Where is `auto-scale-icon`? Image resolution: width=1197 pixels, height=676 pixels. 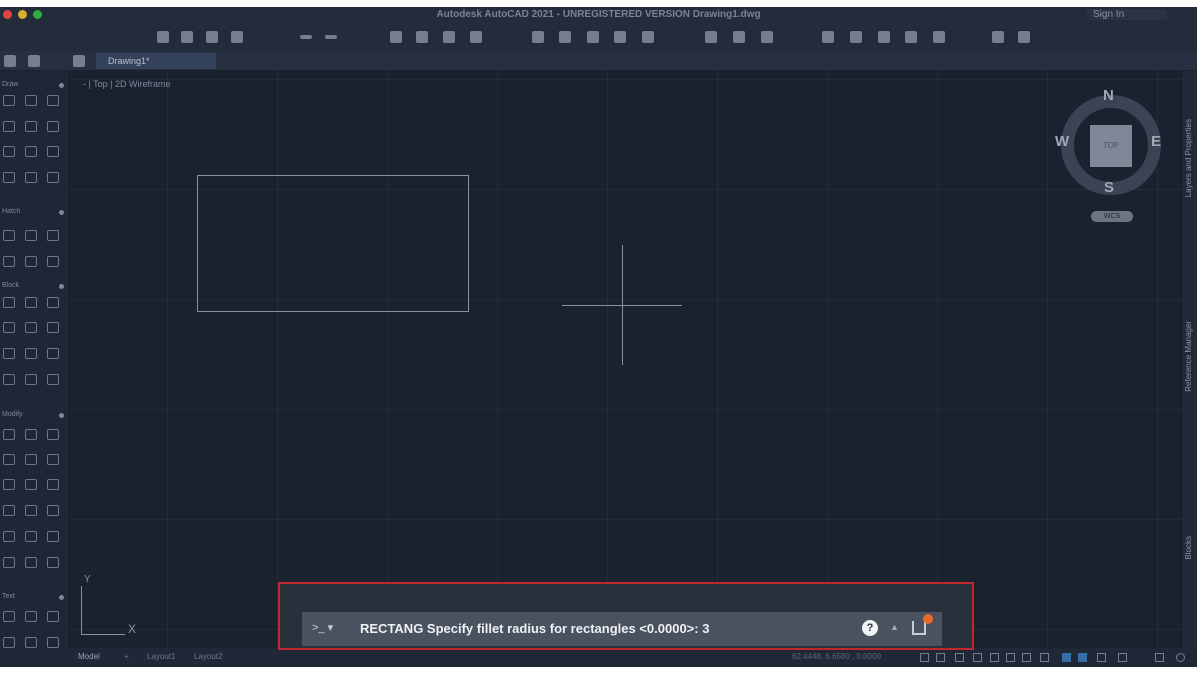
auto-scale-icon is located at coordinates (1101, 657).